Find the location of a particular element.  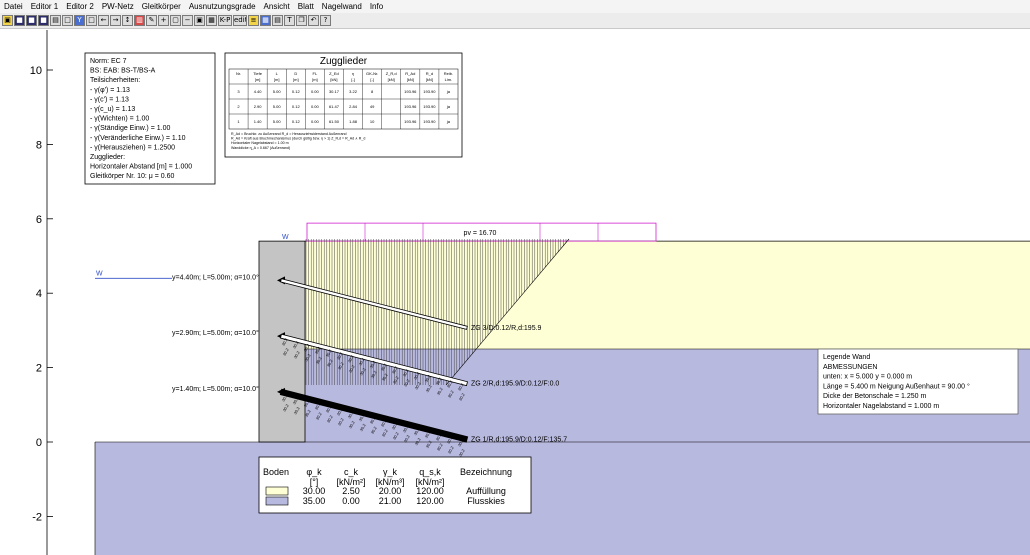

undo-icon: ↶ is located at coordinates (313, 20).